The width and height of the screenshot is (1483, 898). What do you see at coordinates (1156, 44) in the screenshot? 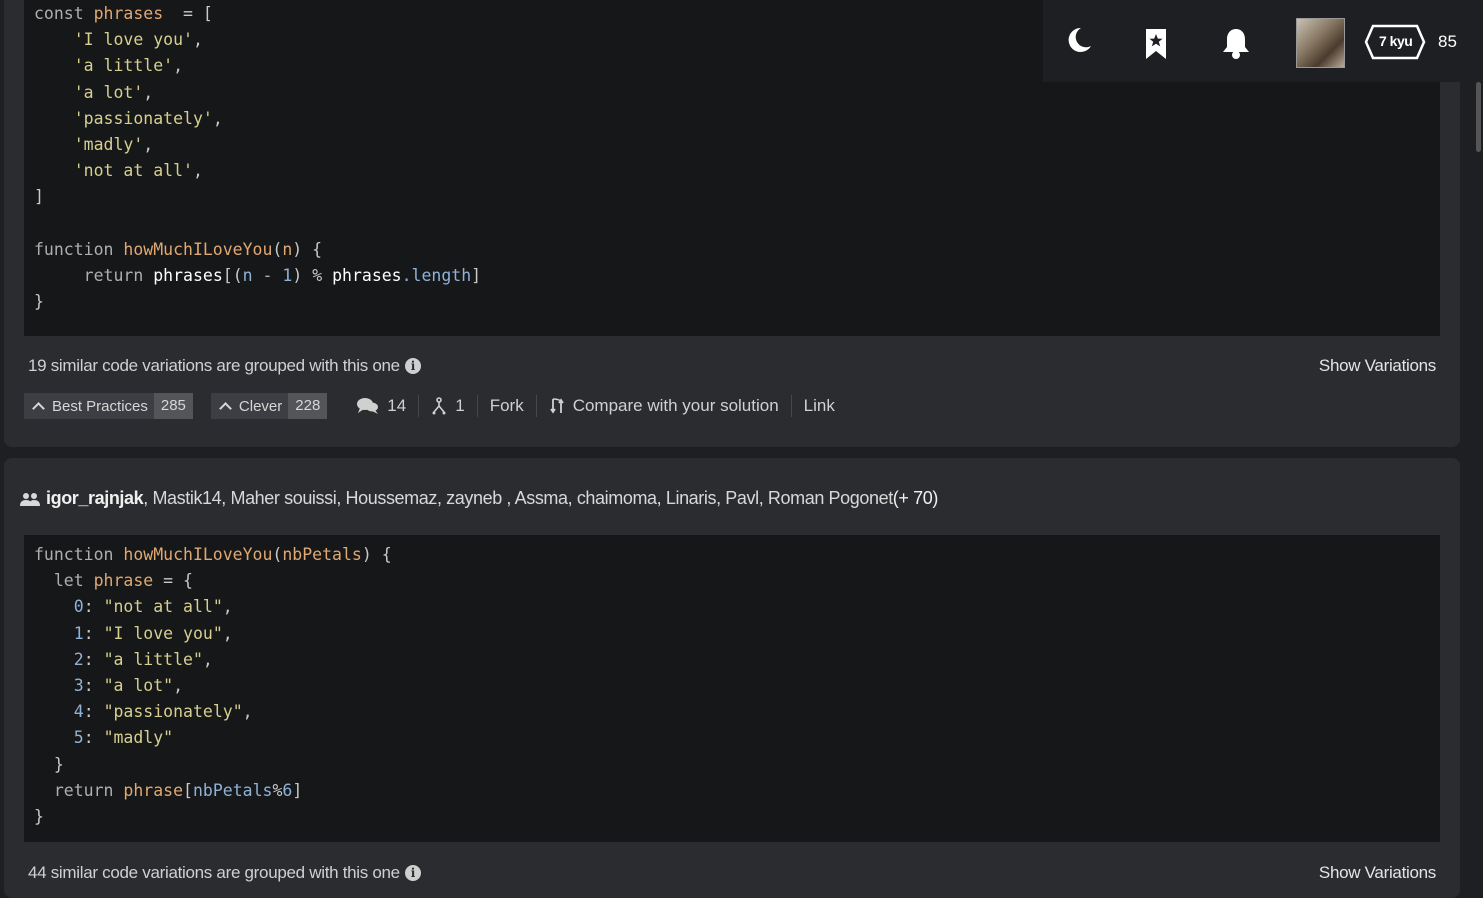
I see `bookmark-icon` at bounding box center [1156, 44].